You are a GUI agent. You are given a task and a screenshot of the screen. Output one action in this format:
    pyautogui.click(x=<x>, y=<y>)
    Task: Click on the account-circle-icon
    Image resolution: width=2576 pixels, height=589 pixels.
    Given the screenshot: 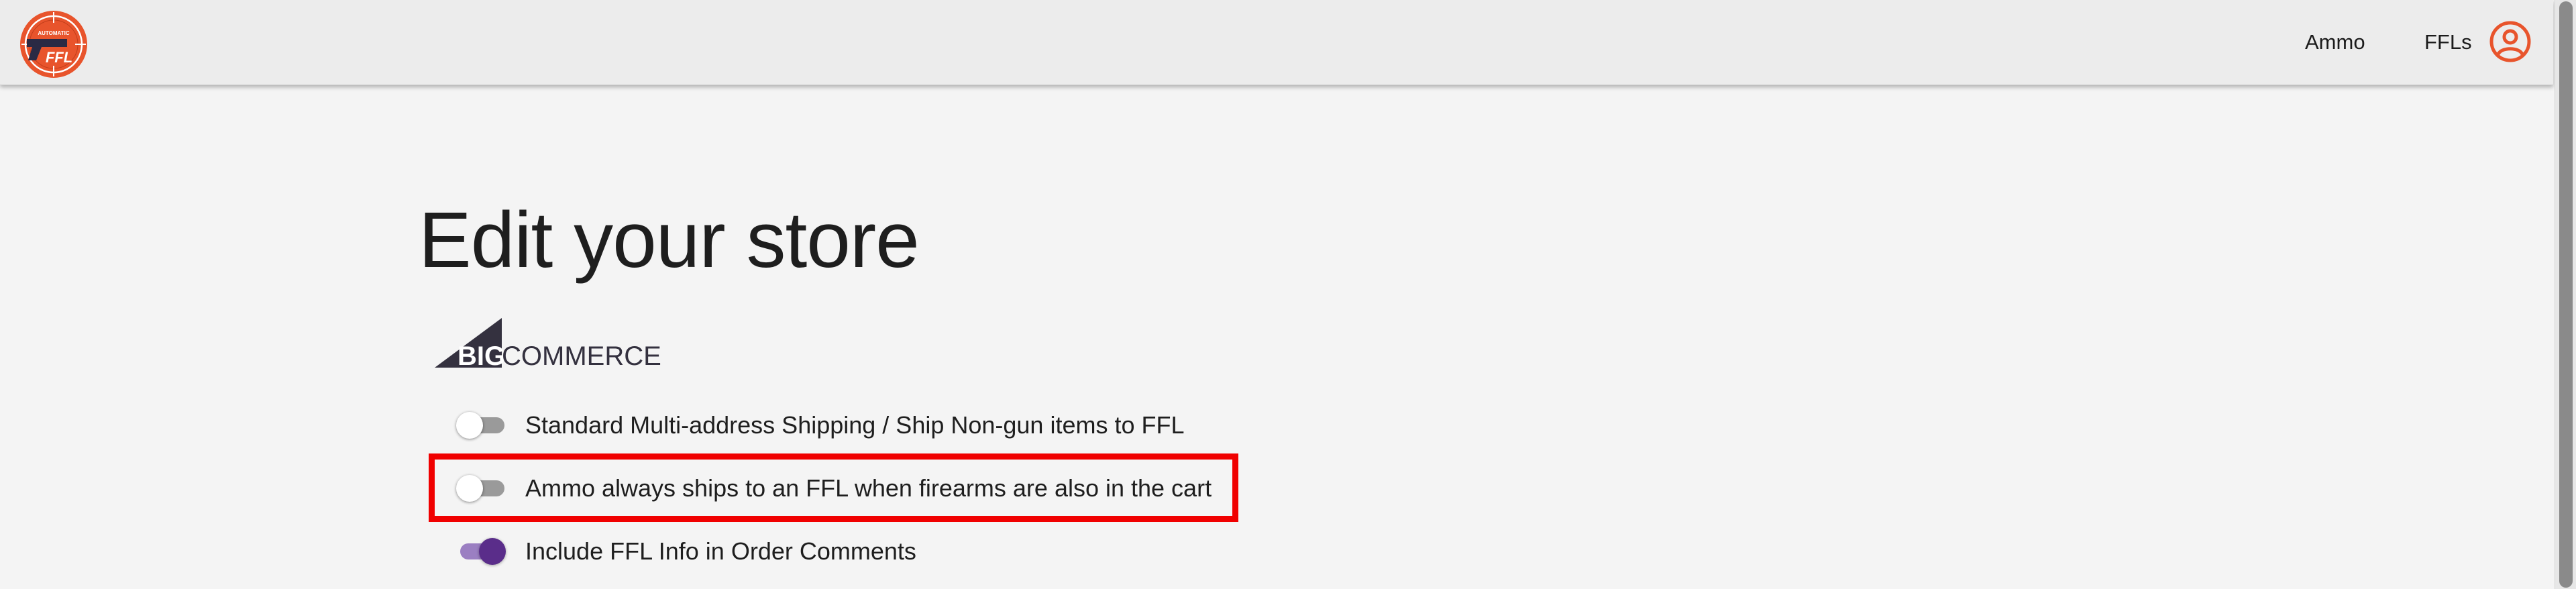 What is the action you would take?
    pyautogui.click(x=2510, y=42)
    